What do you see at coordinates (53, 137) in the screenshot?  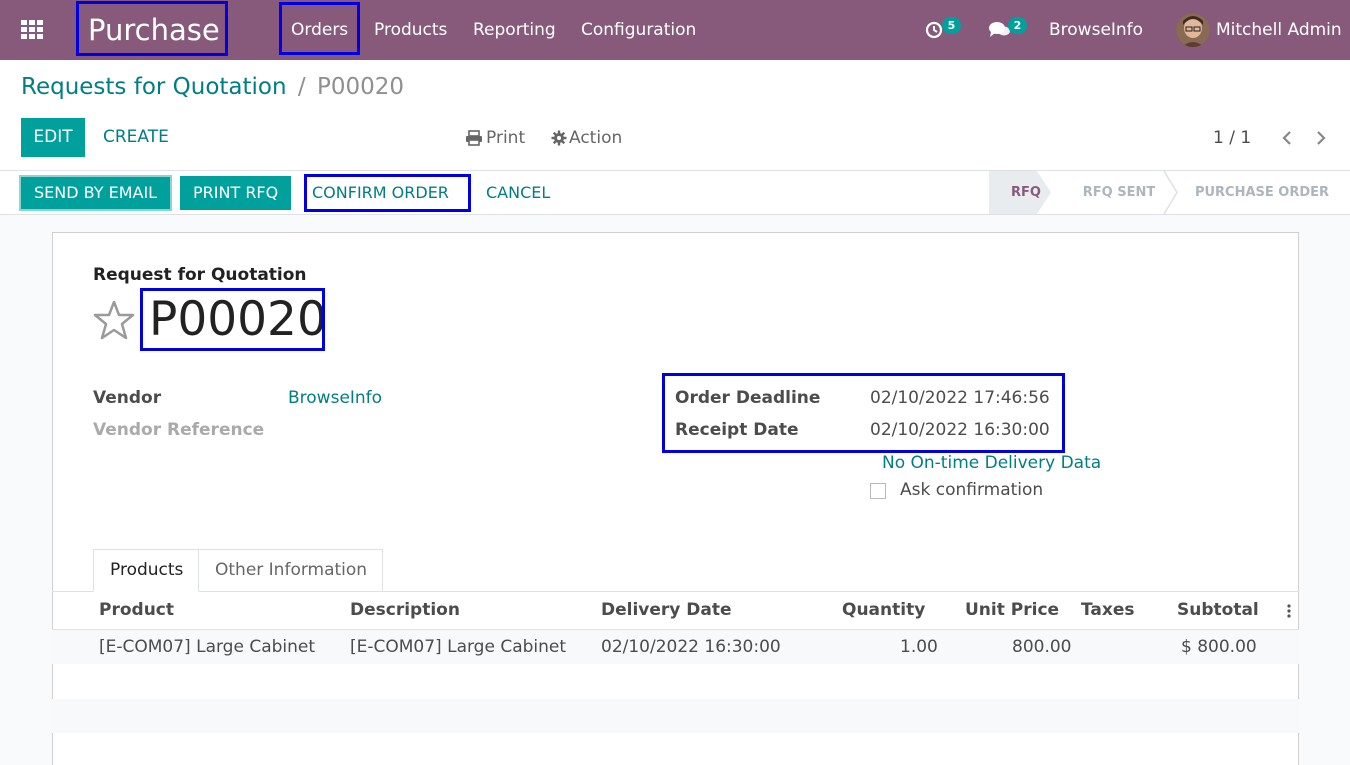 I see `edit-button: EDIT` at bounding box center [53, 137].